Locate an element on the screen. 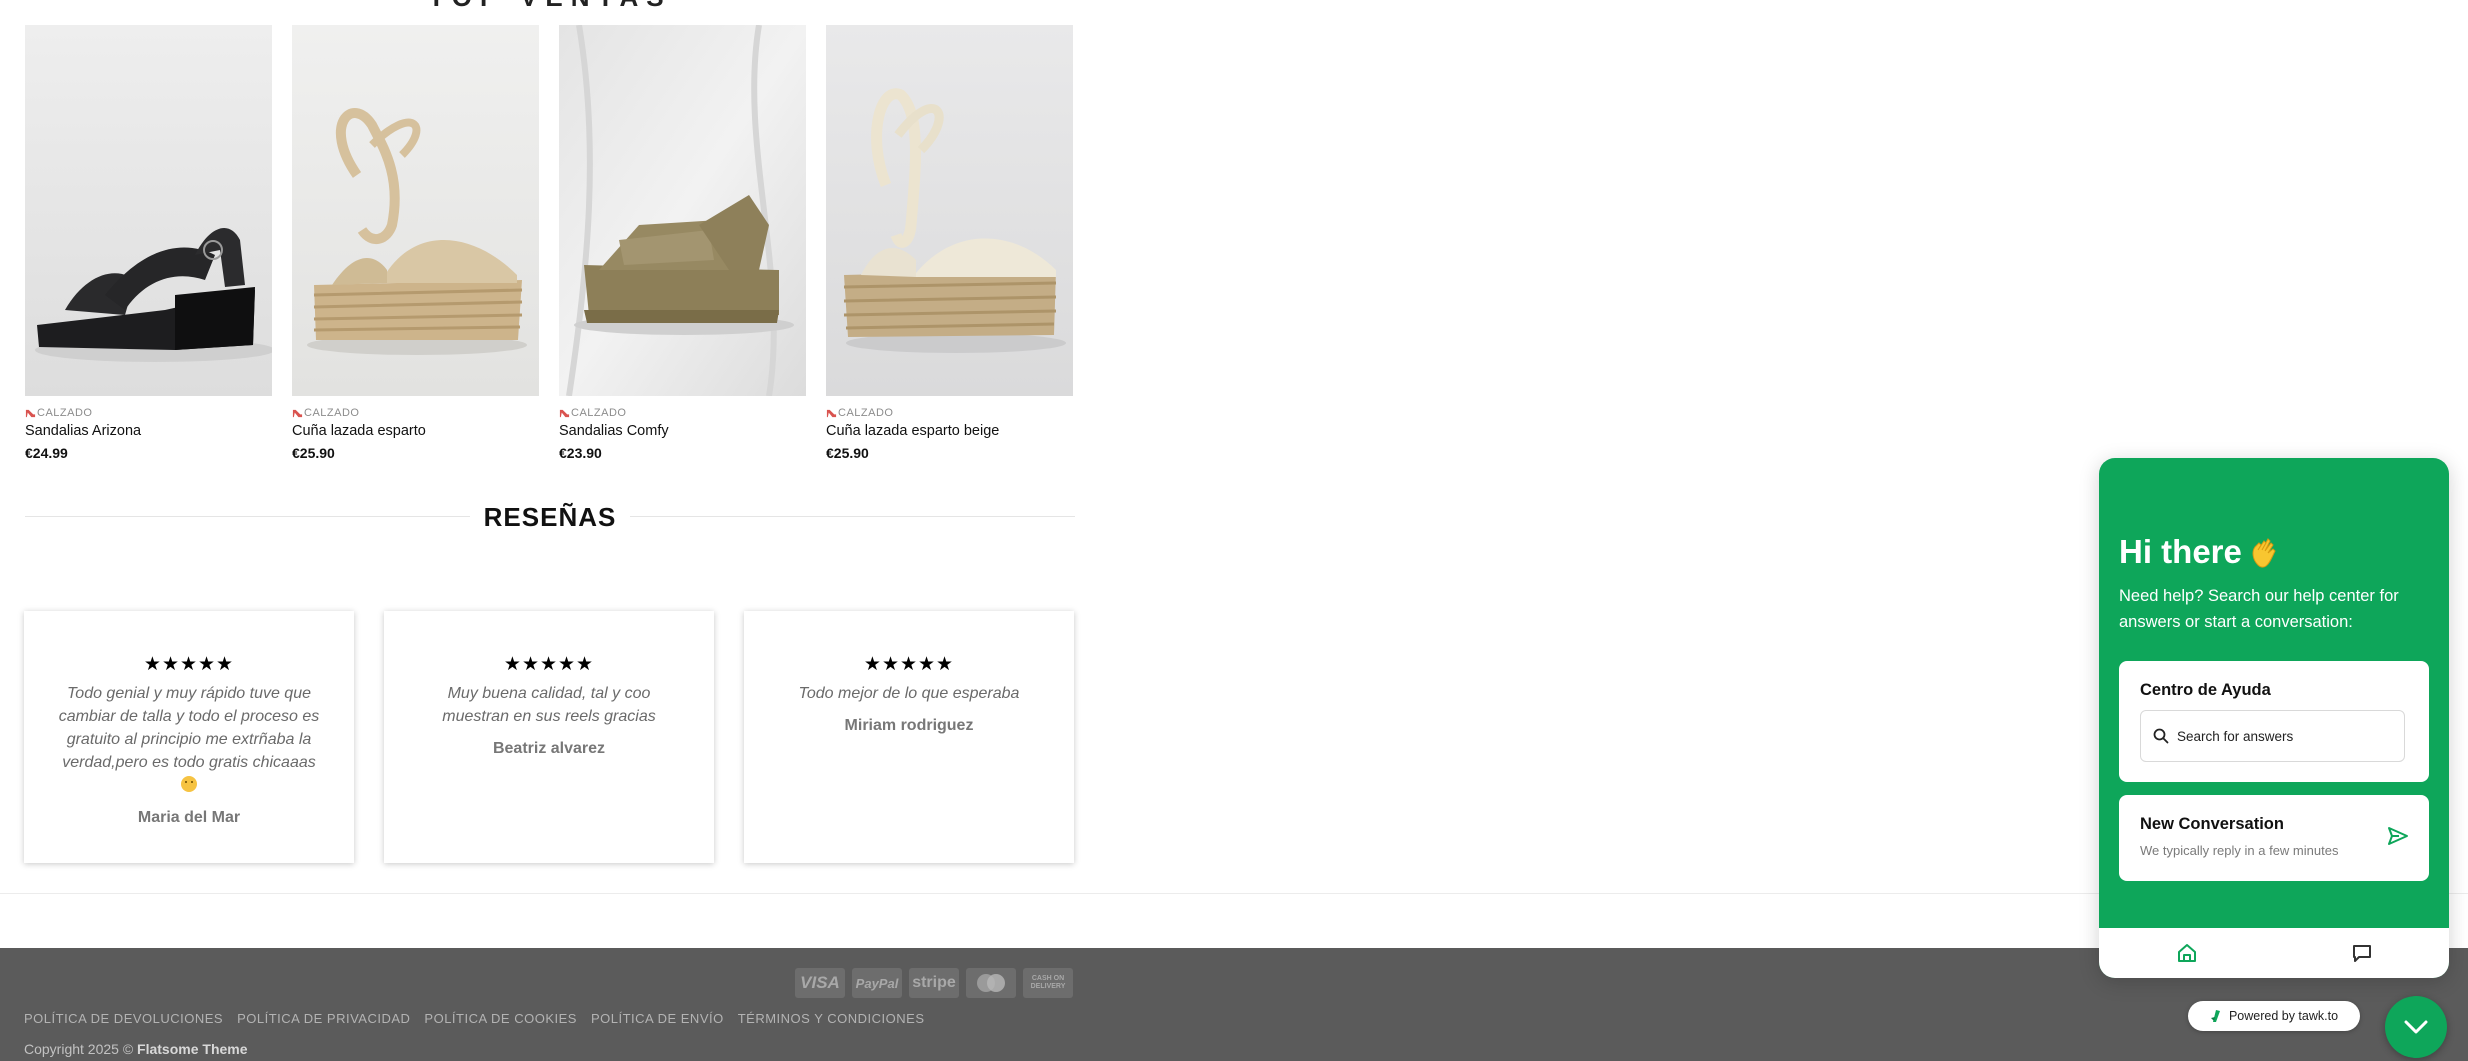  tab-home is located at coordinates (2186, 953).